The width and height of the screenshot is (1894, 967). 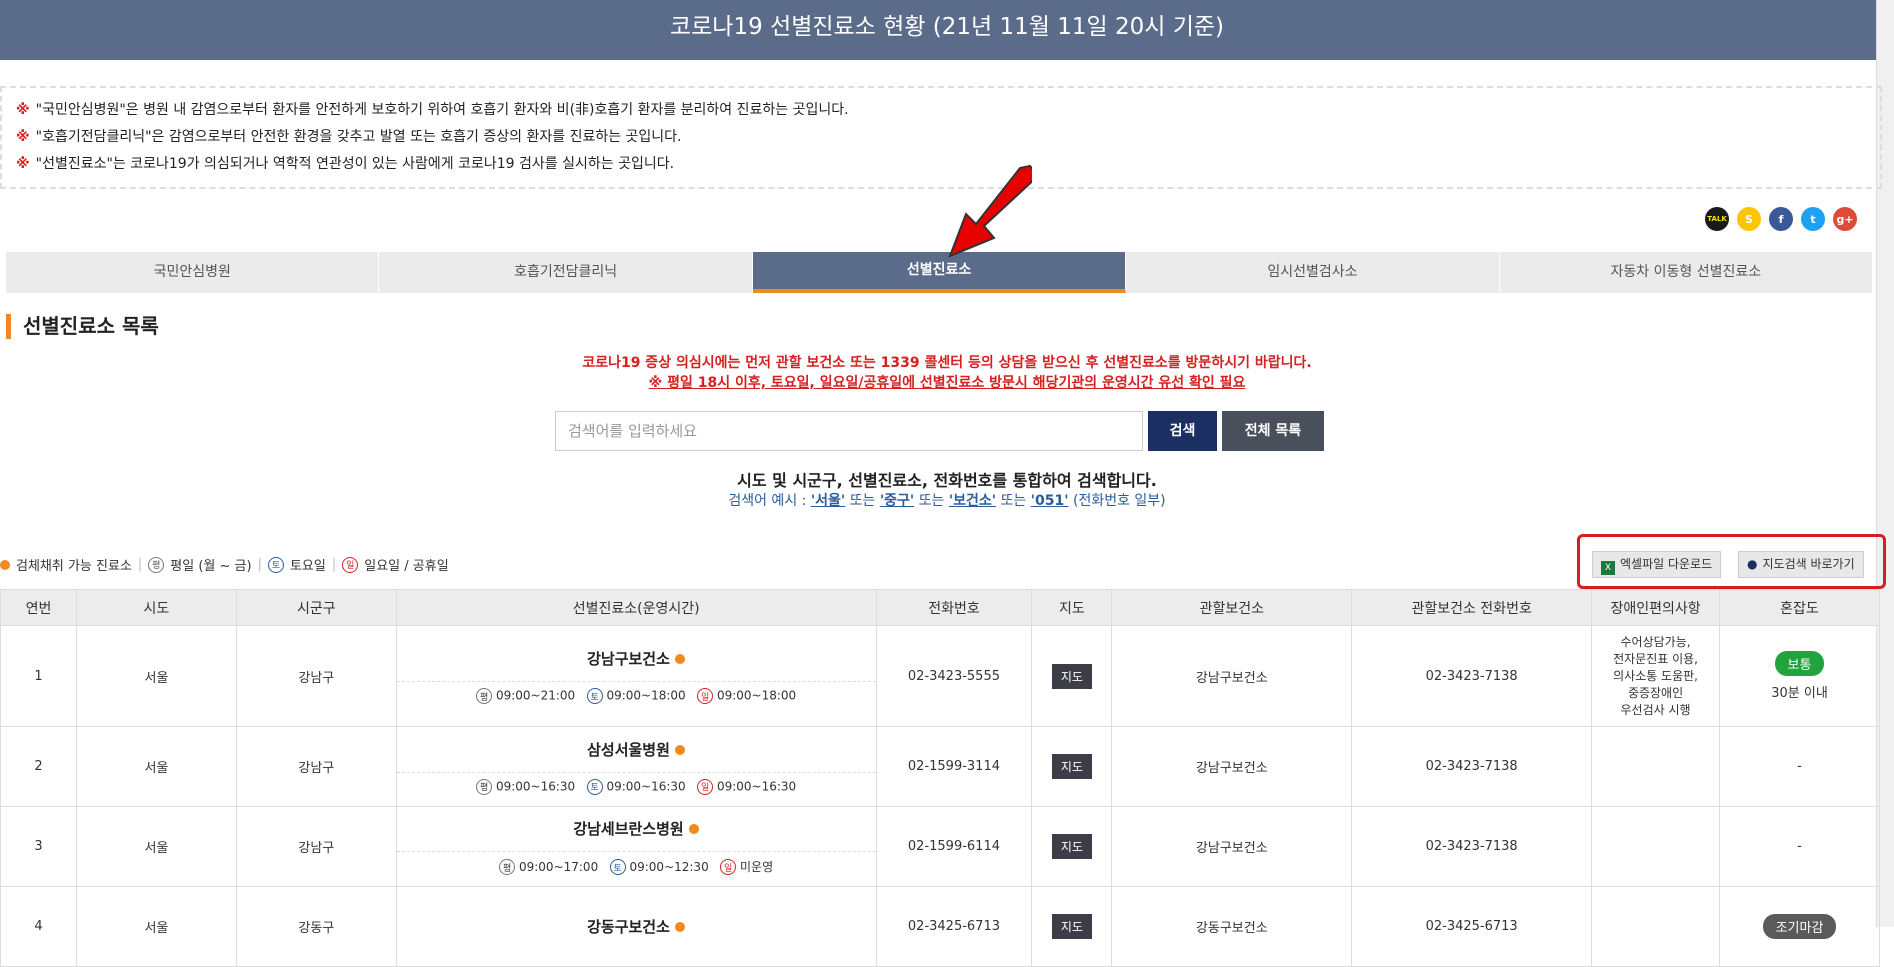 What do you see at coordinates (849, 431) in the screenshot?
I see `search-input: 검색어를 입력하세요` at bounding box center [849, 431].